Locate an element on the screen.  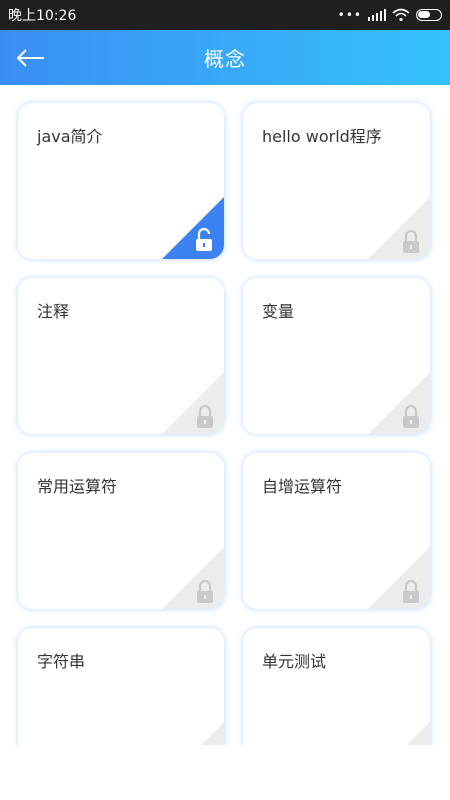
wifi-icon is located at coordinates (401, 15).